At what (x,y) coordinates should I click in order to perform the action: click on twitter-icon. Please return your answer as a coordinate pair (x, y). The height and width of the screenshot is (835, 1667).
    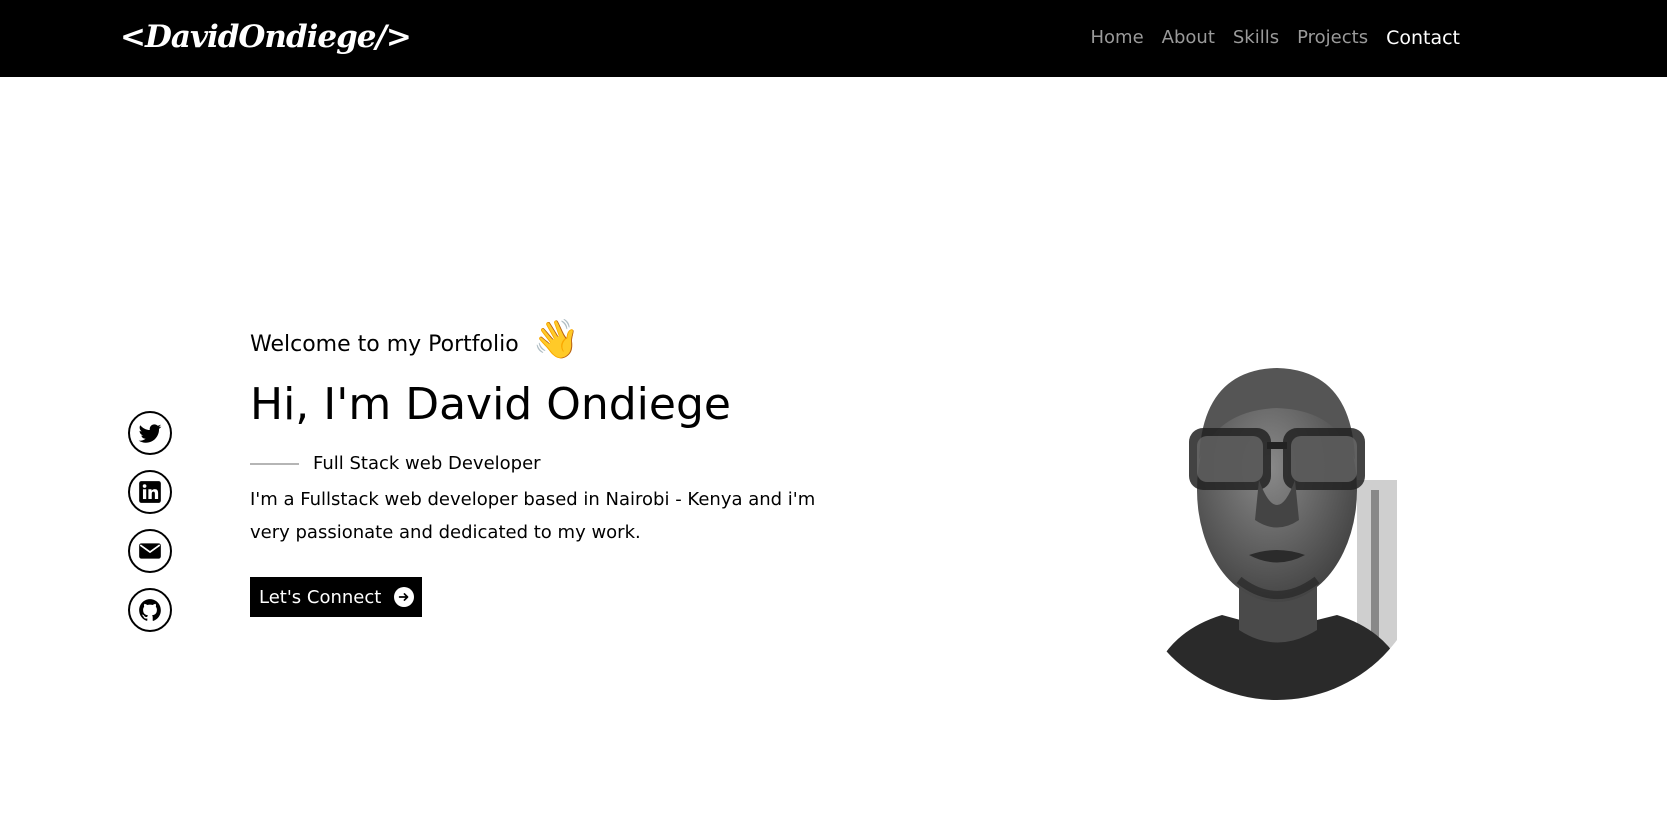
    Looking at the image, I should click on (150, 433).